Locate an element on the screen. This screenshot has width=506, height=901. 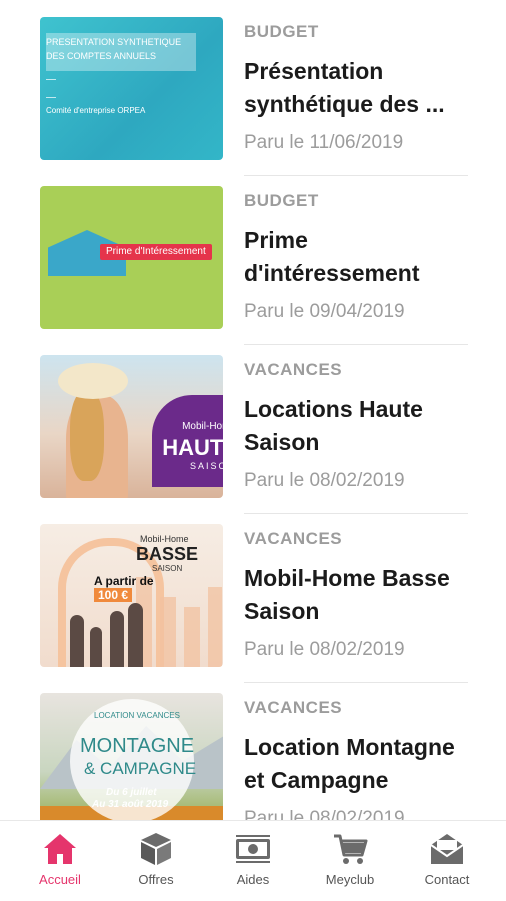
thumbnail-text: Prime d'Intéressement is located at coordinates (156, 252).